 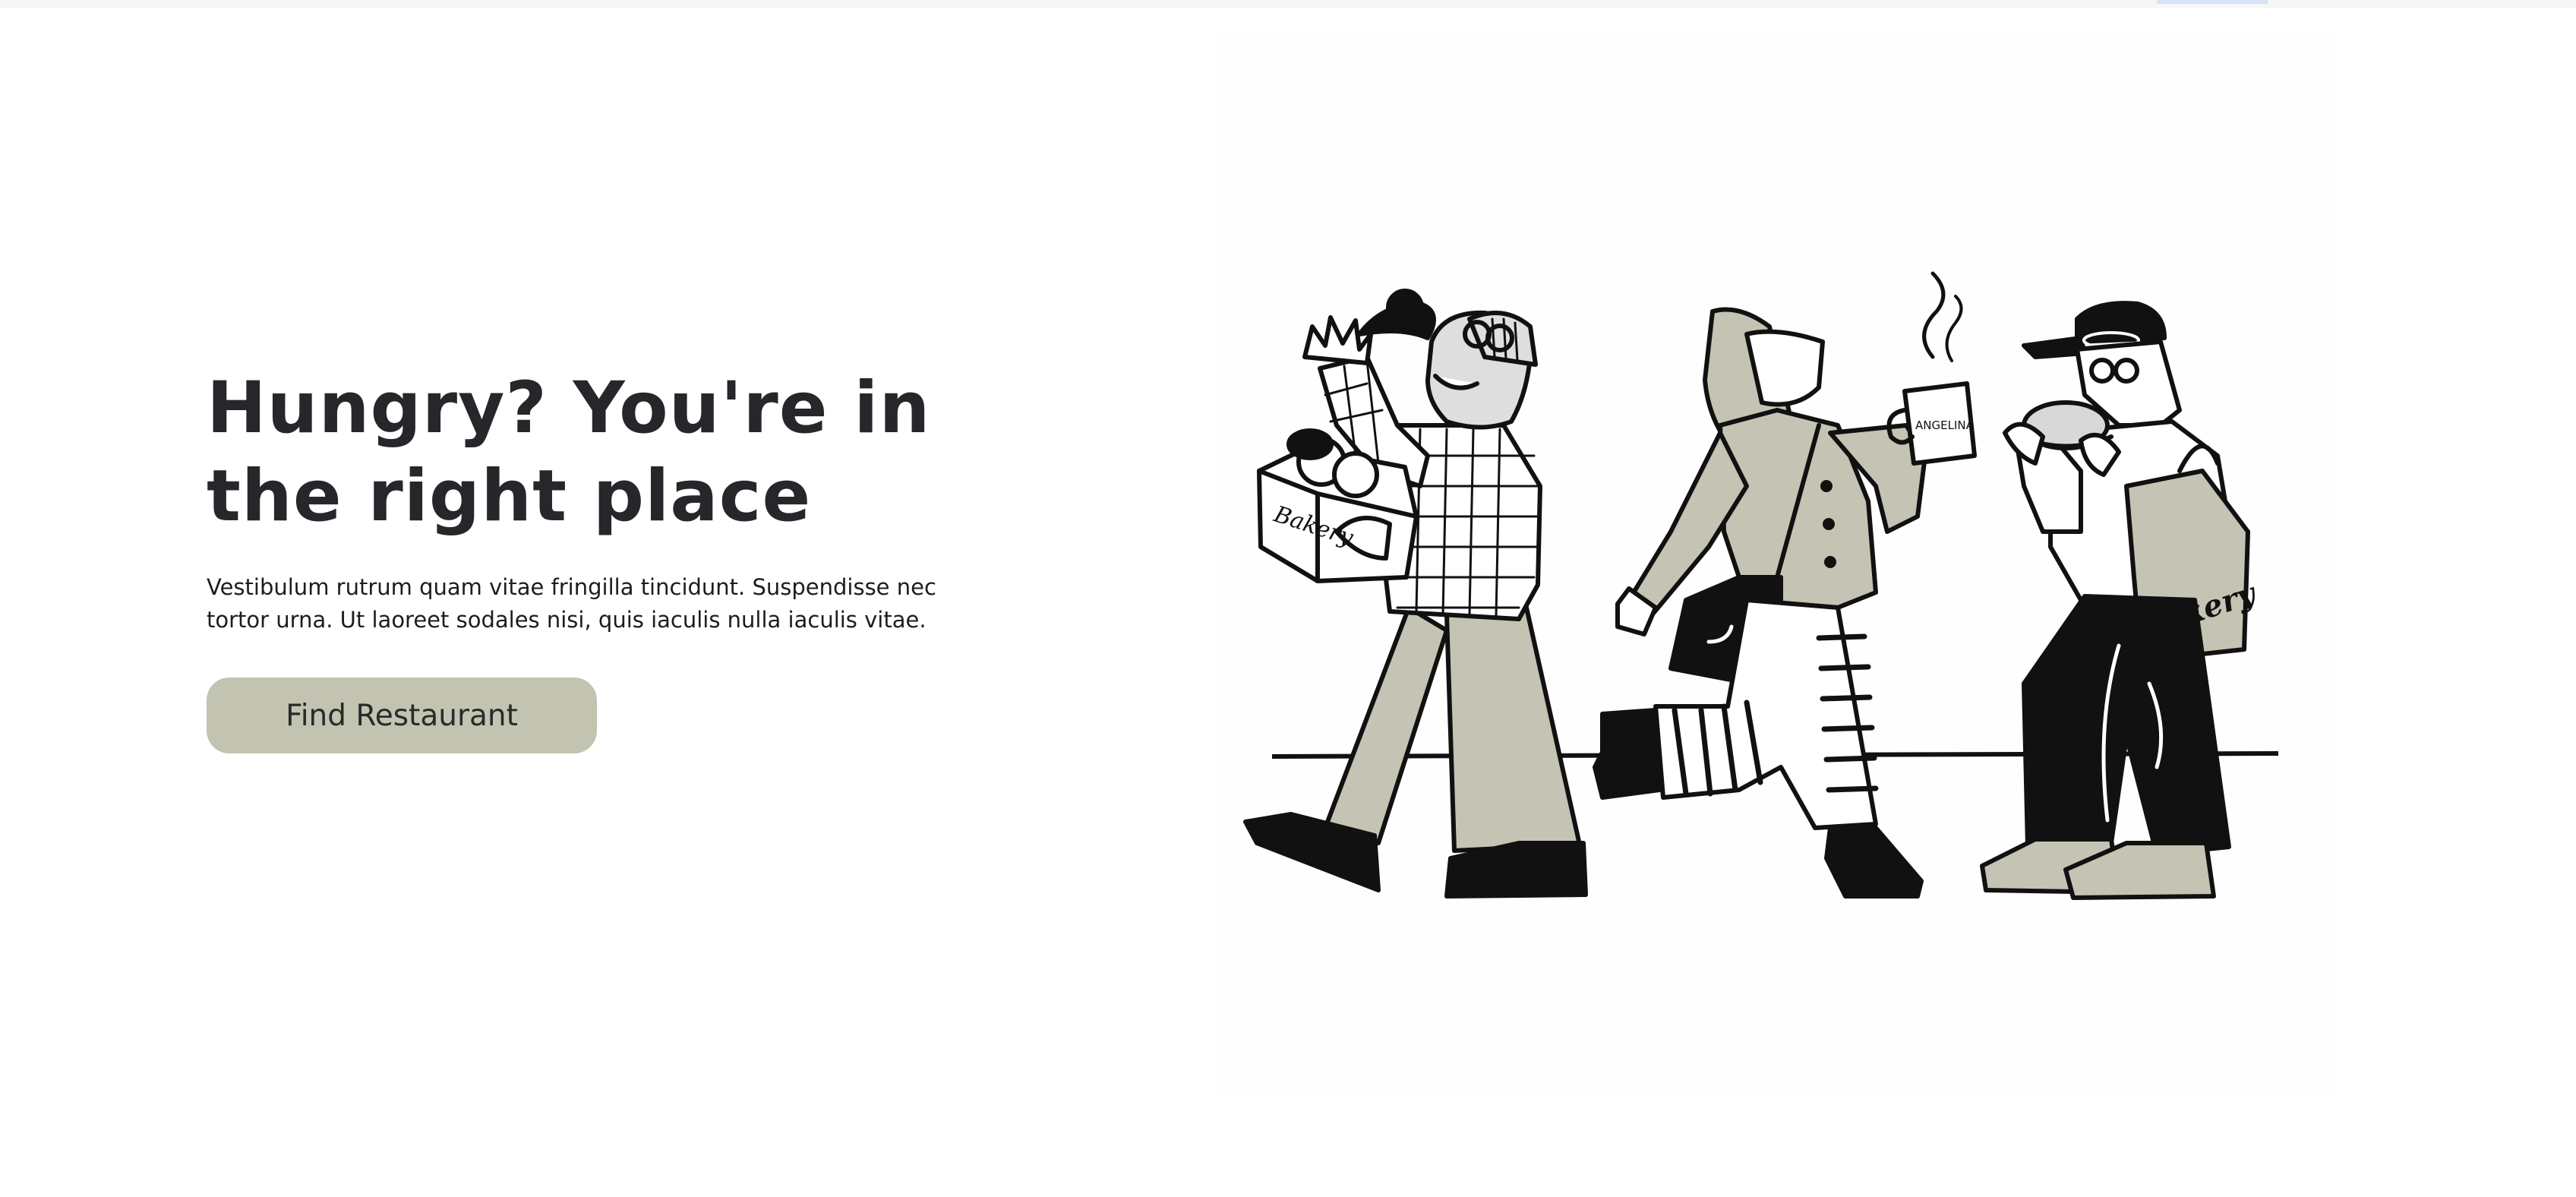 I want to click on mug-lettering: ANGELINA, so click(x=1945, y=425).